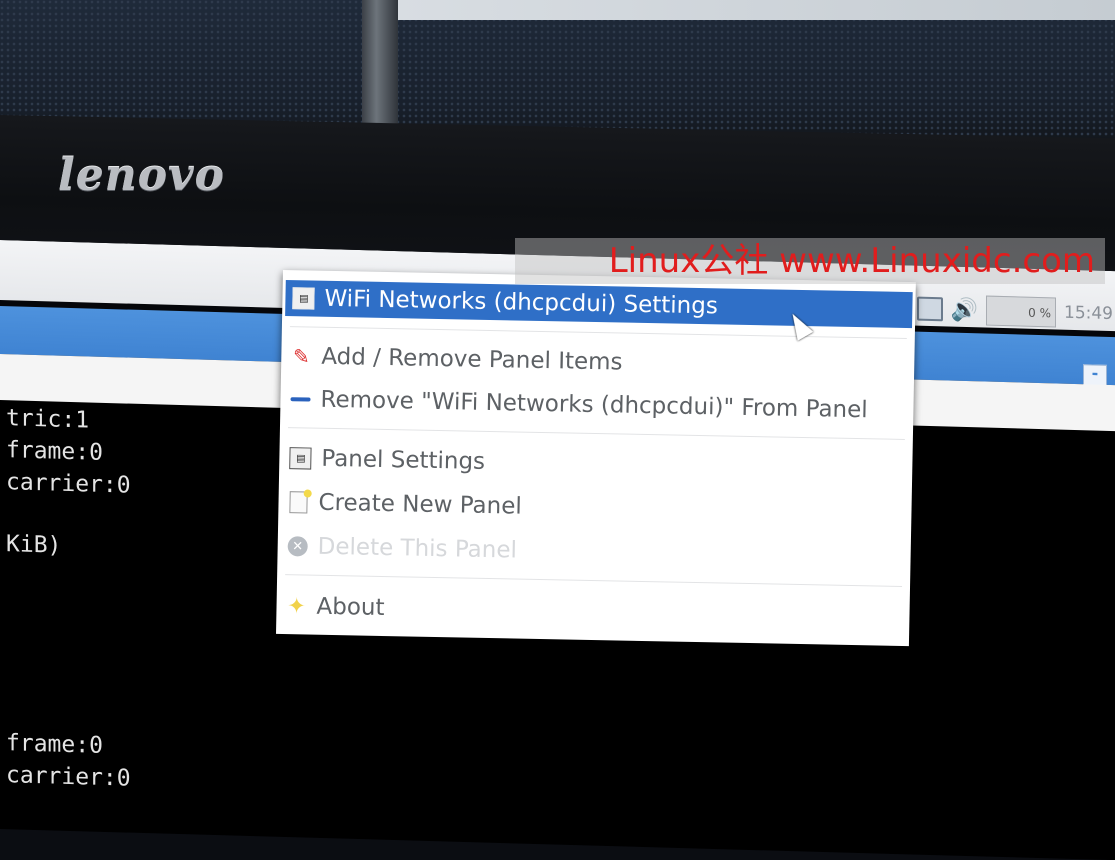 The image size is (1115, 860). What do you see at coordinates (34, 545) in the screenshot?
I see `terminal-line: KiB)` at bounding box center [34, 545].